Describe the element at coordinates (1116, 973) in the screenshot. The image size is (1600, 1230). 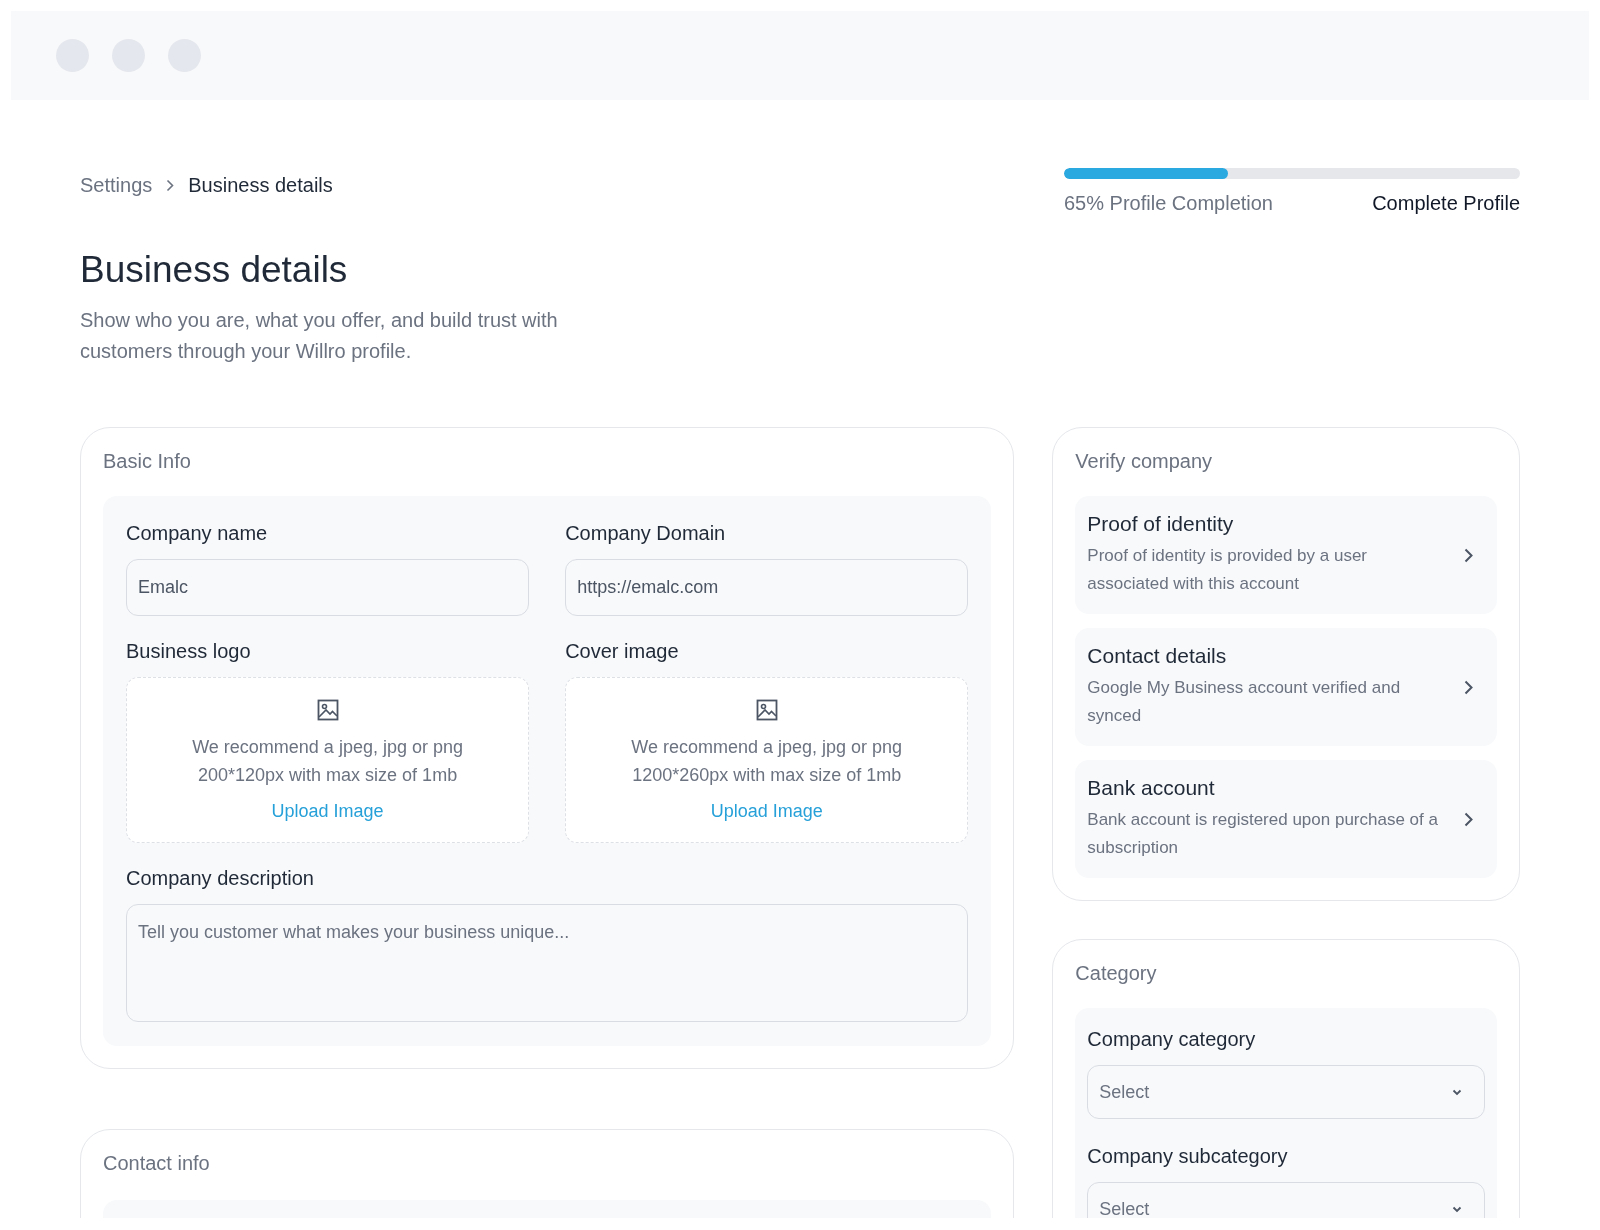
I see `card-title: Category` at that location.